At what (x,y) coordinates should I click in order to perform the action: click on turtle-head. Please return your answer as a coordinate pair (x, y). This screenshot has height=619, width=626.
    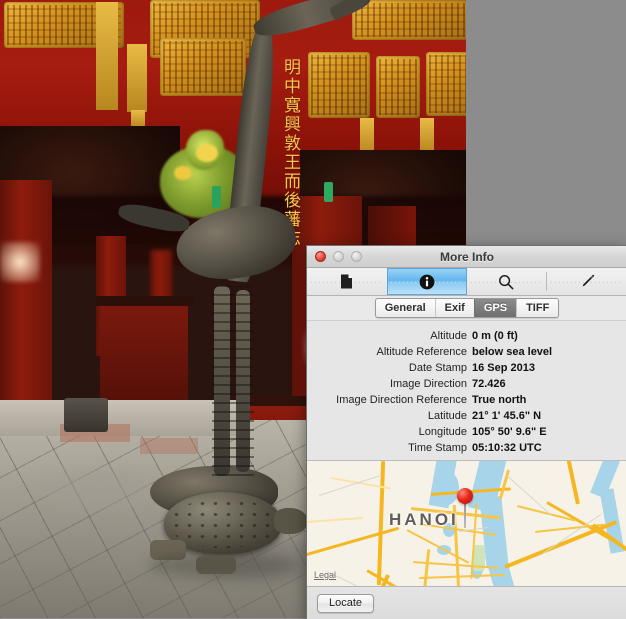
    Looking at the image, I should click on (291, 521).